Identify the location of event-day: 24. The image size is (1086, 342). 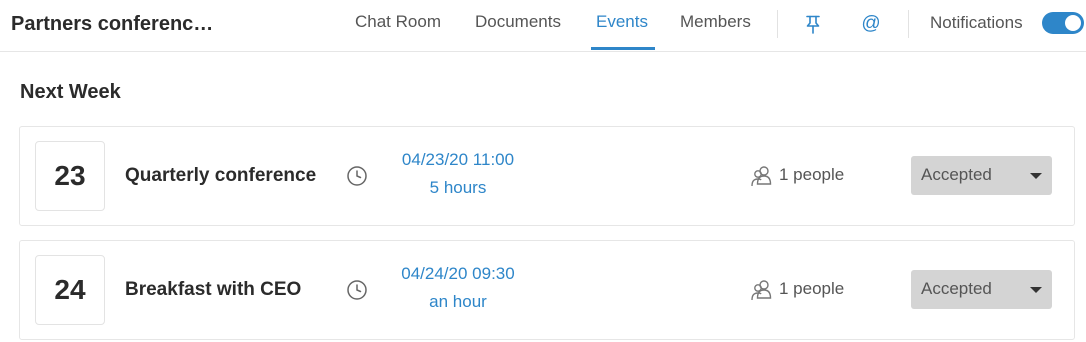
(70, 290).